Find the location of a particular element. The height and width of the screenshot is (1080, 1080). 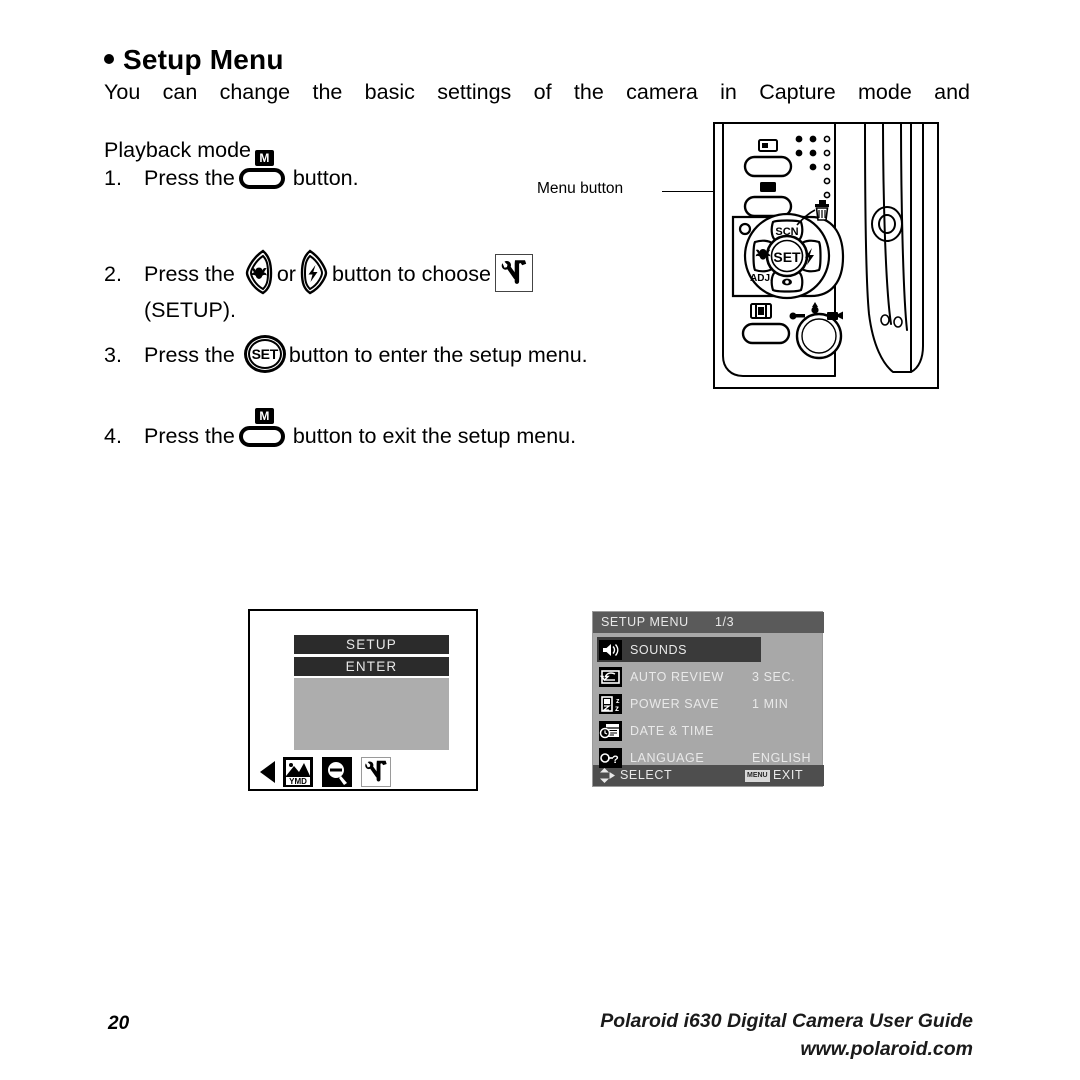

lcd-right-titlebar: SETUP MENU 1/3 is located at coordinates (708, 622).